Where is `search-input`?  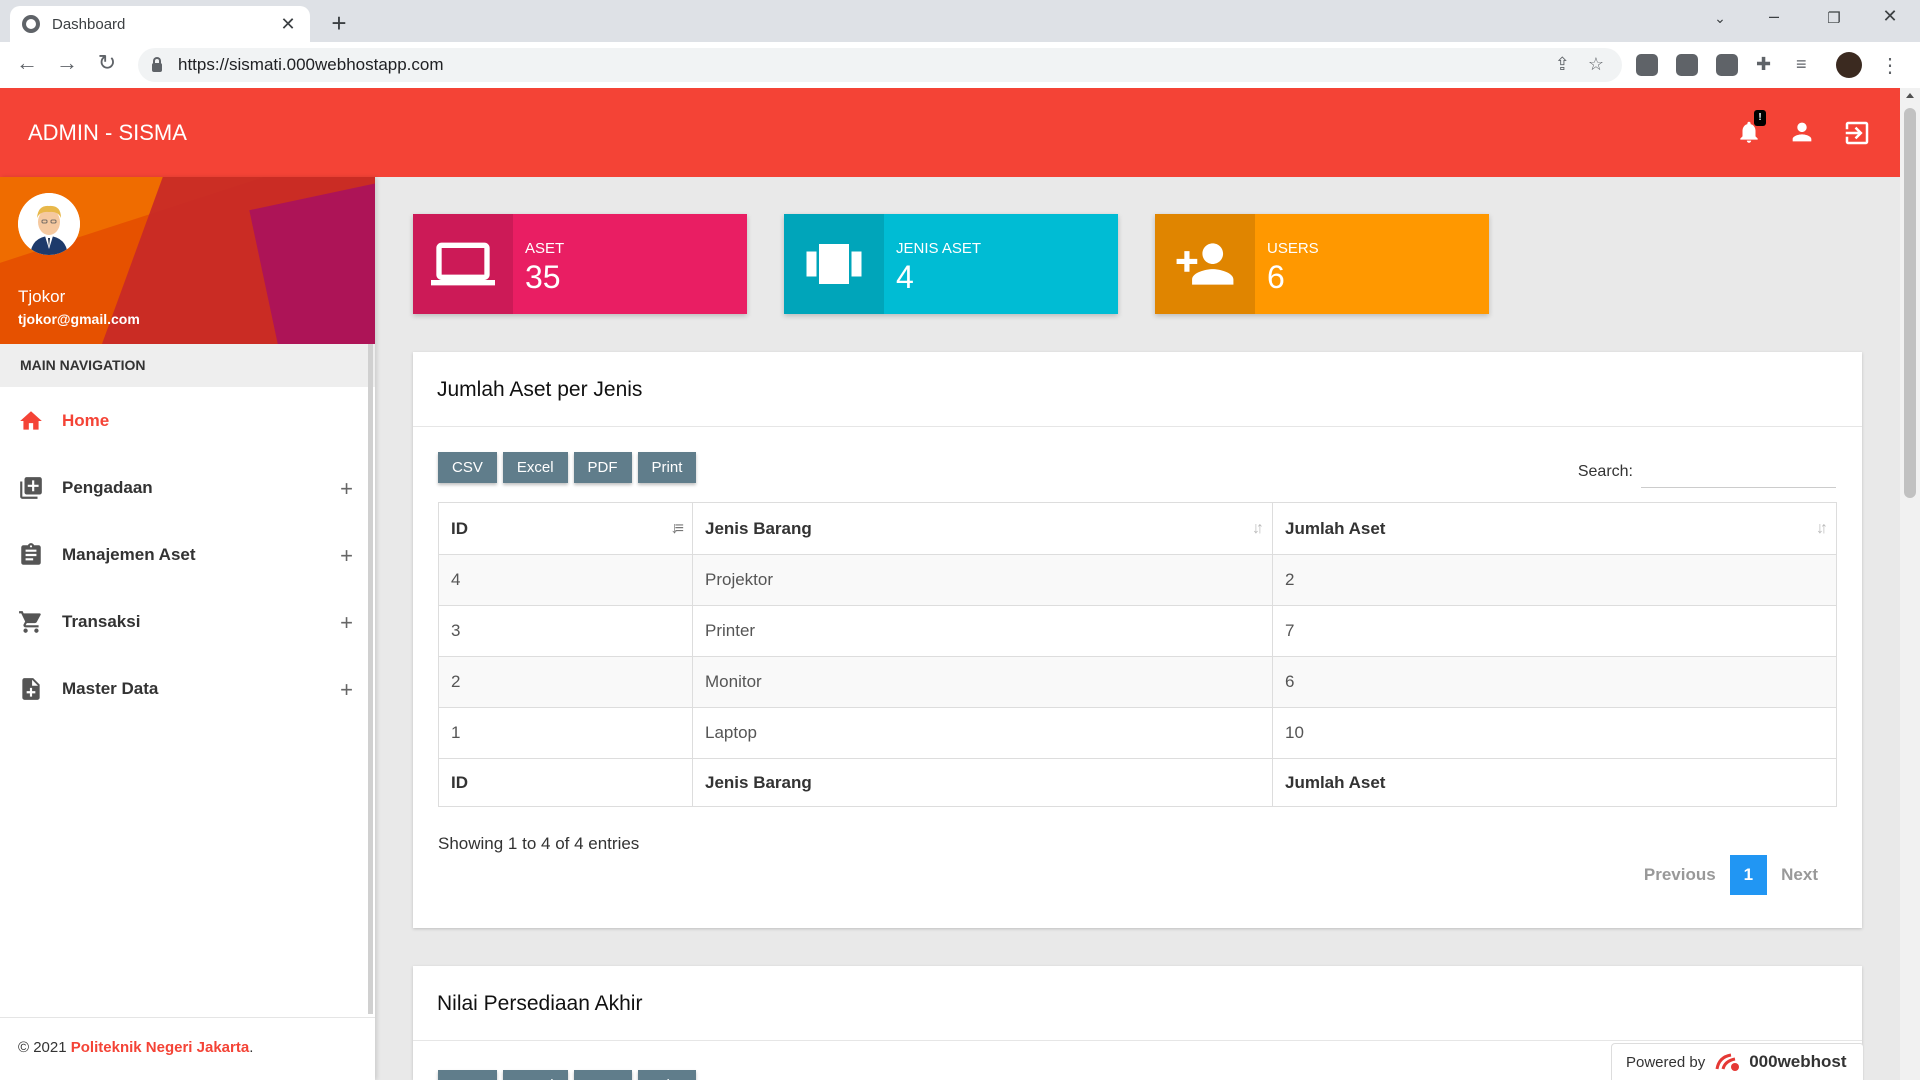
search-input is located at coordinates (1738, 472).